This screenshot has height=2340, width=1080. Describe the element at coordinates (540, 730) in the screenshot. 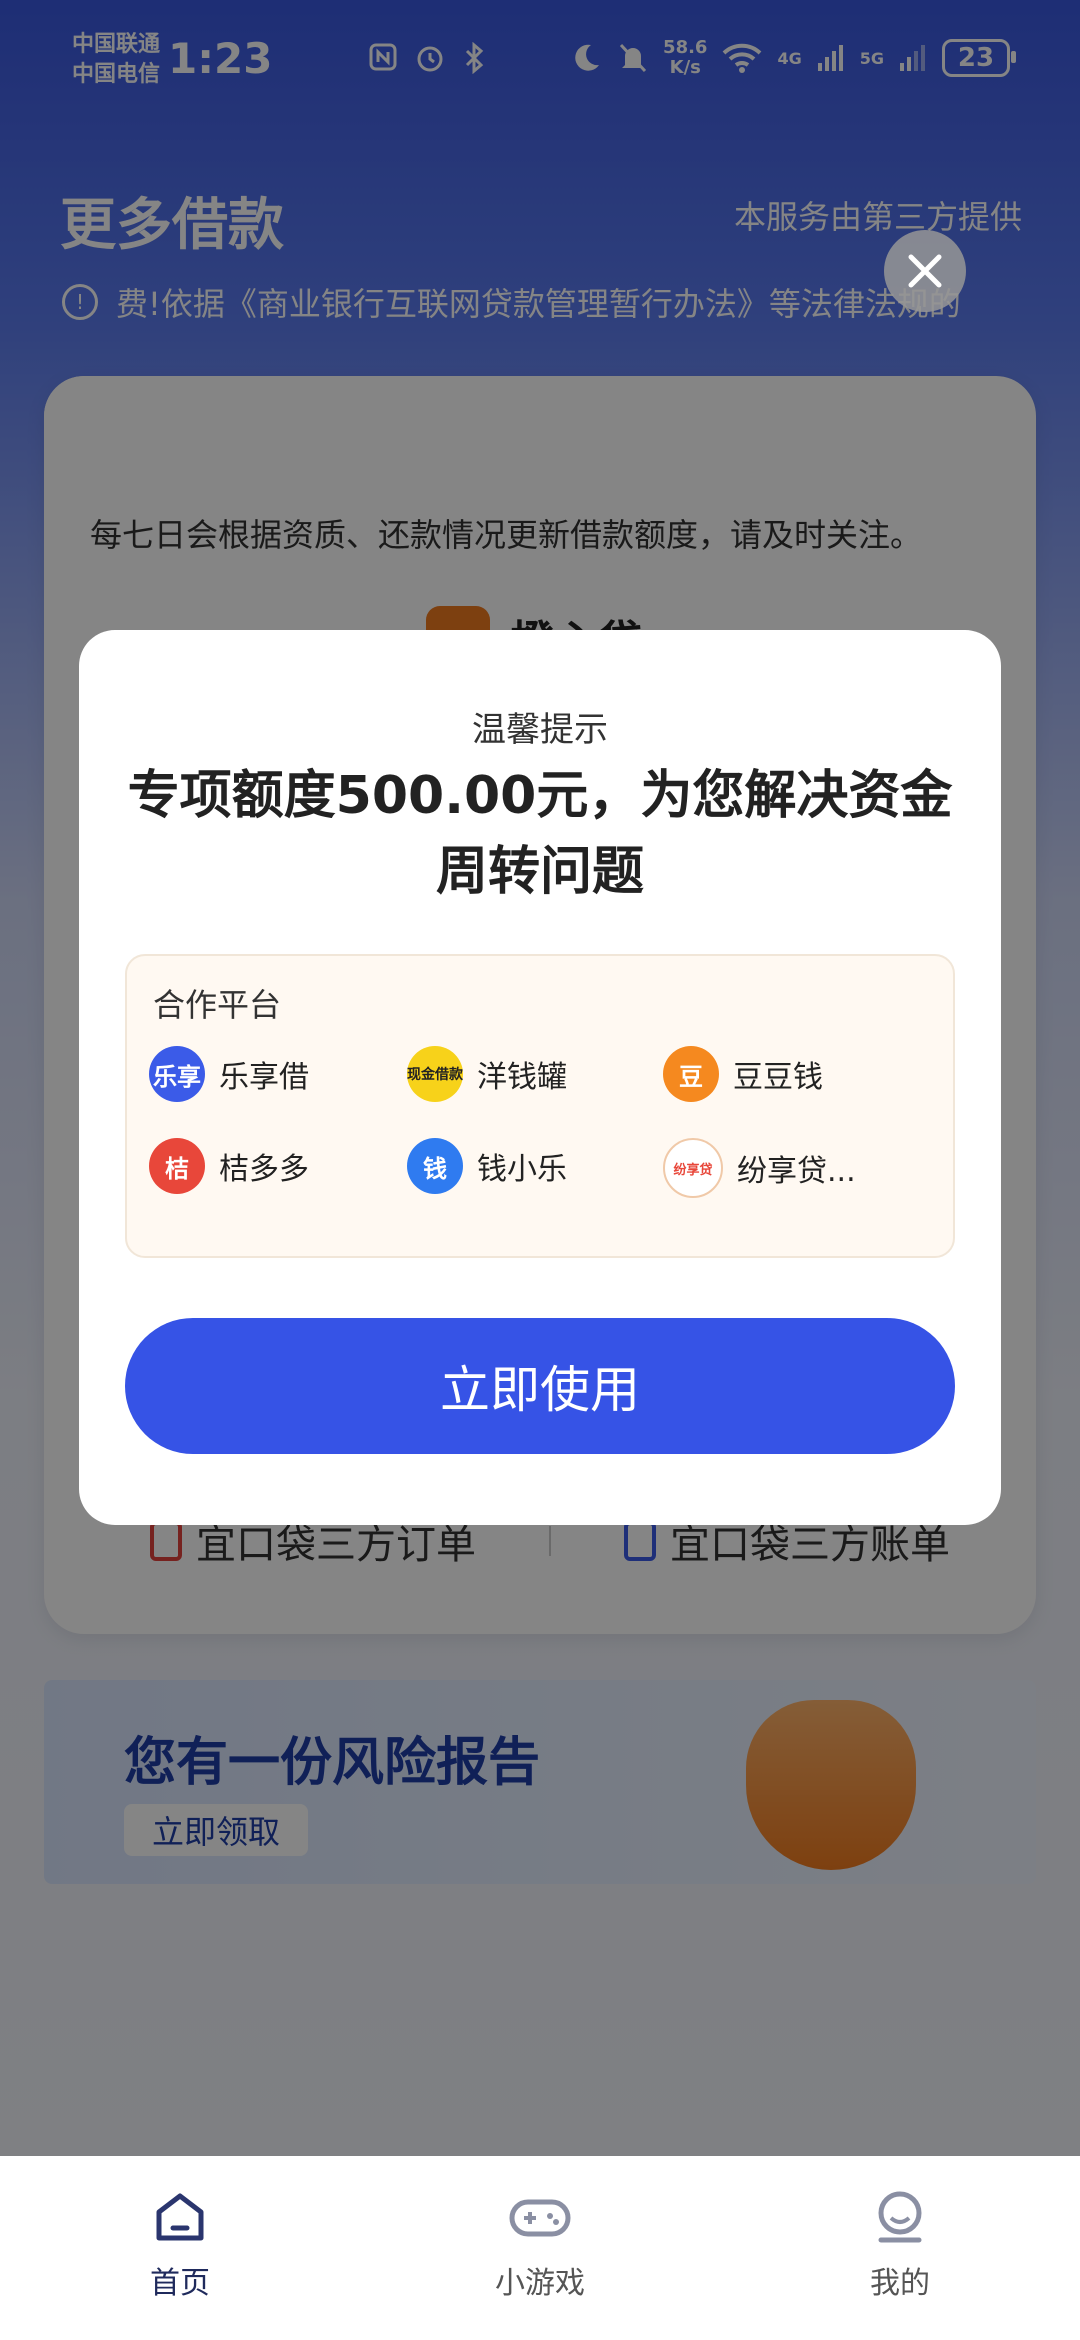

I see `dialog-subtitle: 温馨提示` at that location.